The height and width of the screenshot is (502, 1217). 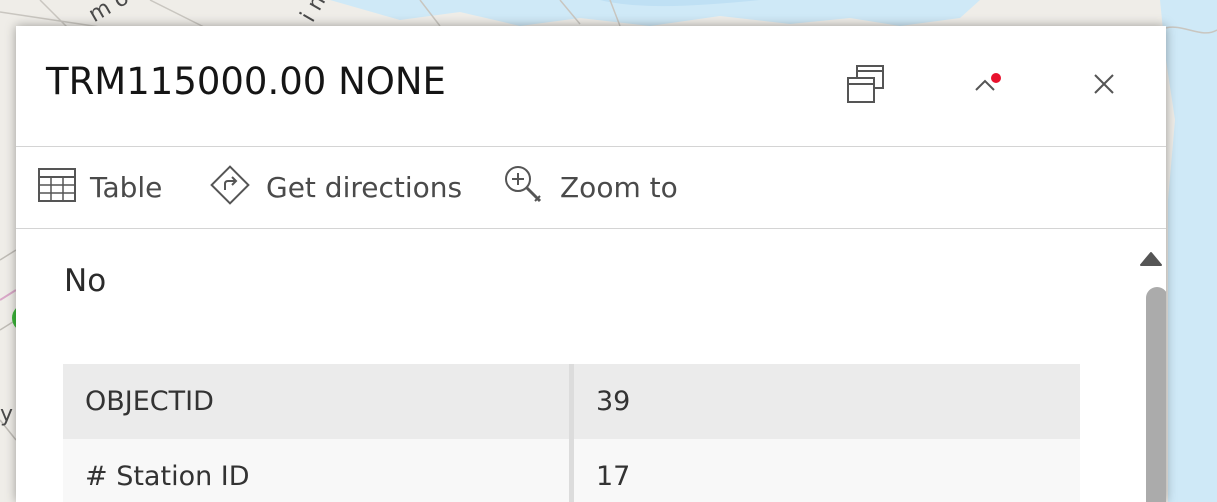 I want to click on scrollbar, so click(x=1151, y=365).